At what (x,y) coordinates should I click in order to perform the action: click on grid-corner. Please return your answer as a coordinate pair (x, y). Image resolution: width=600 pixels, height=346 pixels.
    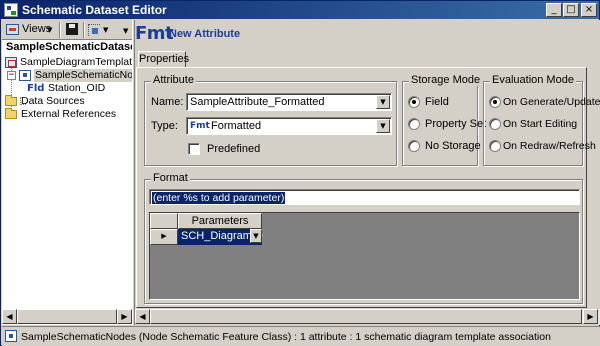
    Looking at the image, I should click on (164, 221).